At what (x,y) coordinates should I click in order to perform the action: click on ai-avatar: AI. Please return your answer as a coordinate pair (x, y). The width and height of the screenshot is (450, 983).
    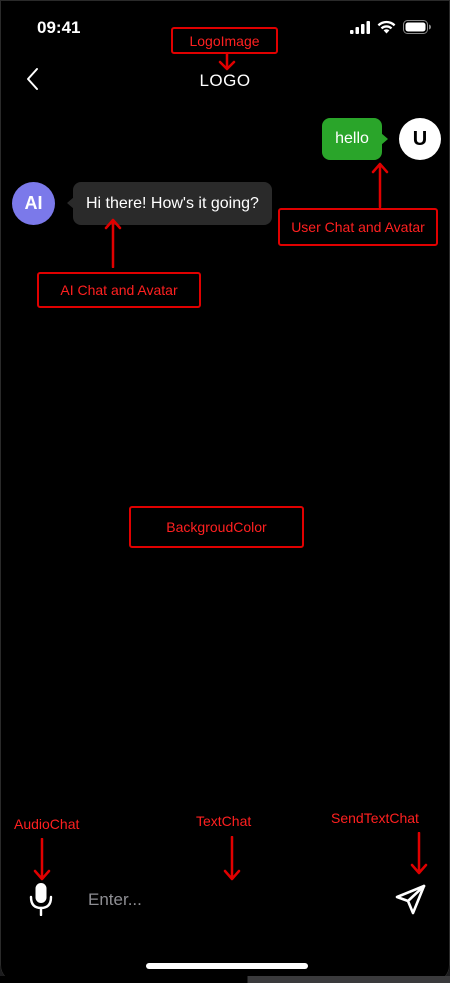
    Looking at the image, I should click on (33, 203).